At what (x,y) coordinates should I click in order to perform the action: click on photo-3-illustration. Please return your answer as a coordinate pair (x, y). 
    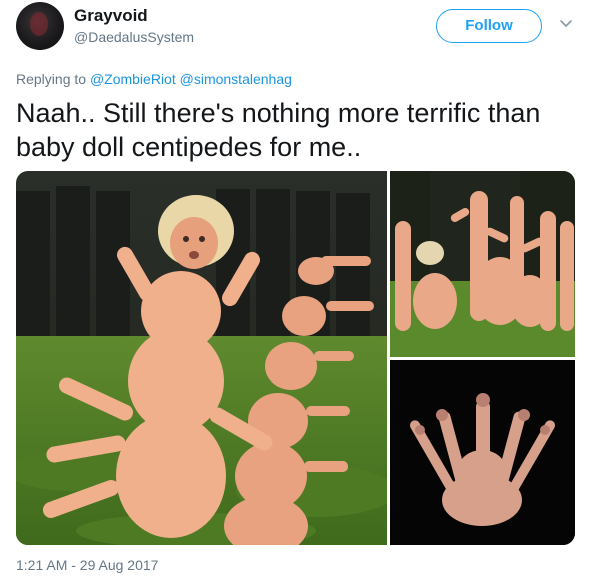
    Looking at the image, I should click on (482, 452).